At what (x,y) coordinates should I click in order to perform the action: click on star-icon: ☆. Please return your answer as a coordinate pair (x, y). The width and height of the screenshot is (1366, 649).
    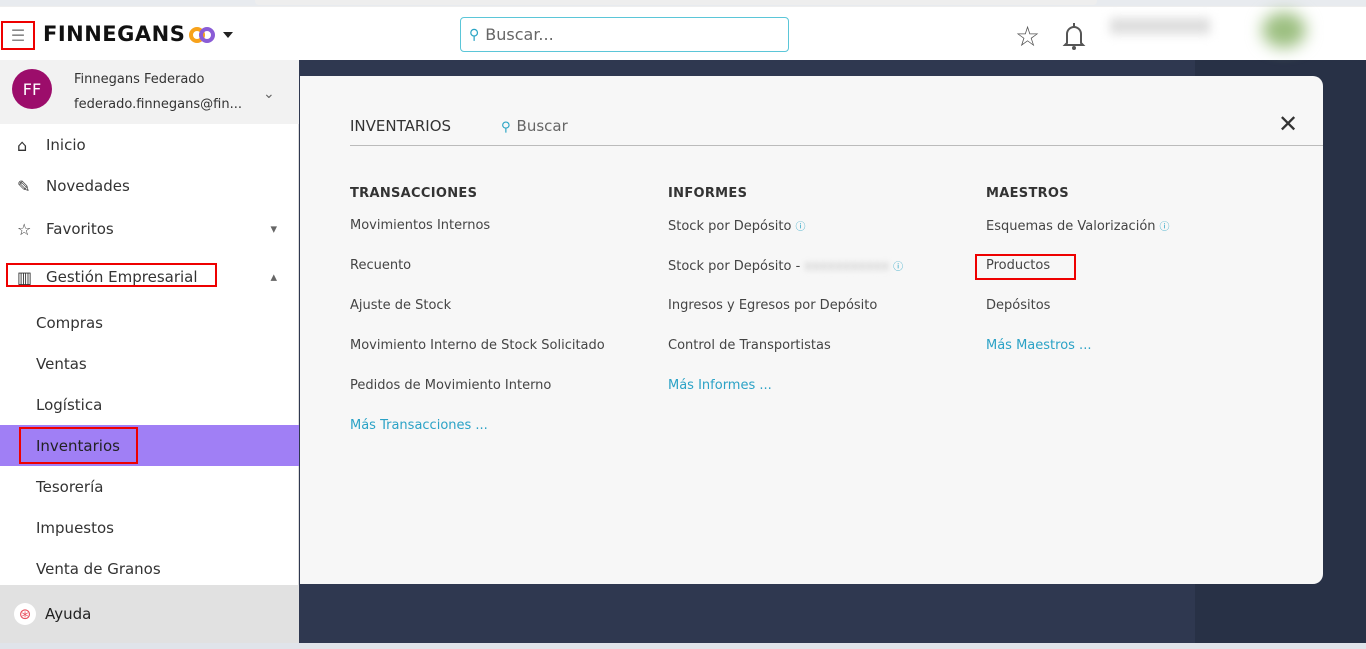
    Looking at the image, I should click on (24, 229).